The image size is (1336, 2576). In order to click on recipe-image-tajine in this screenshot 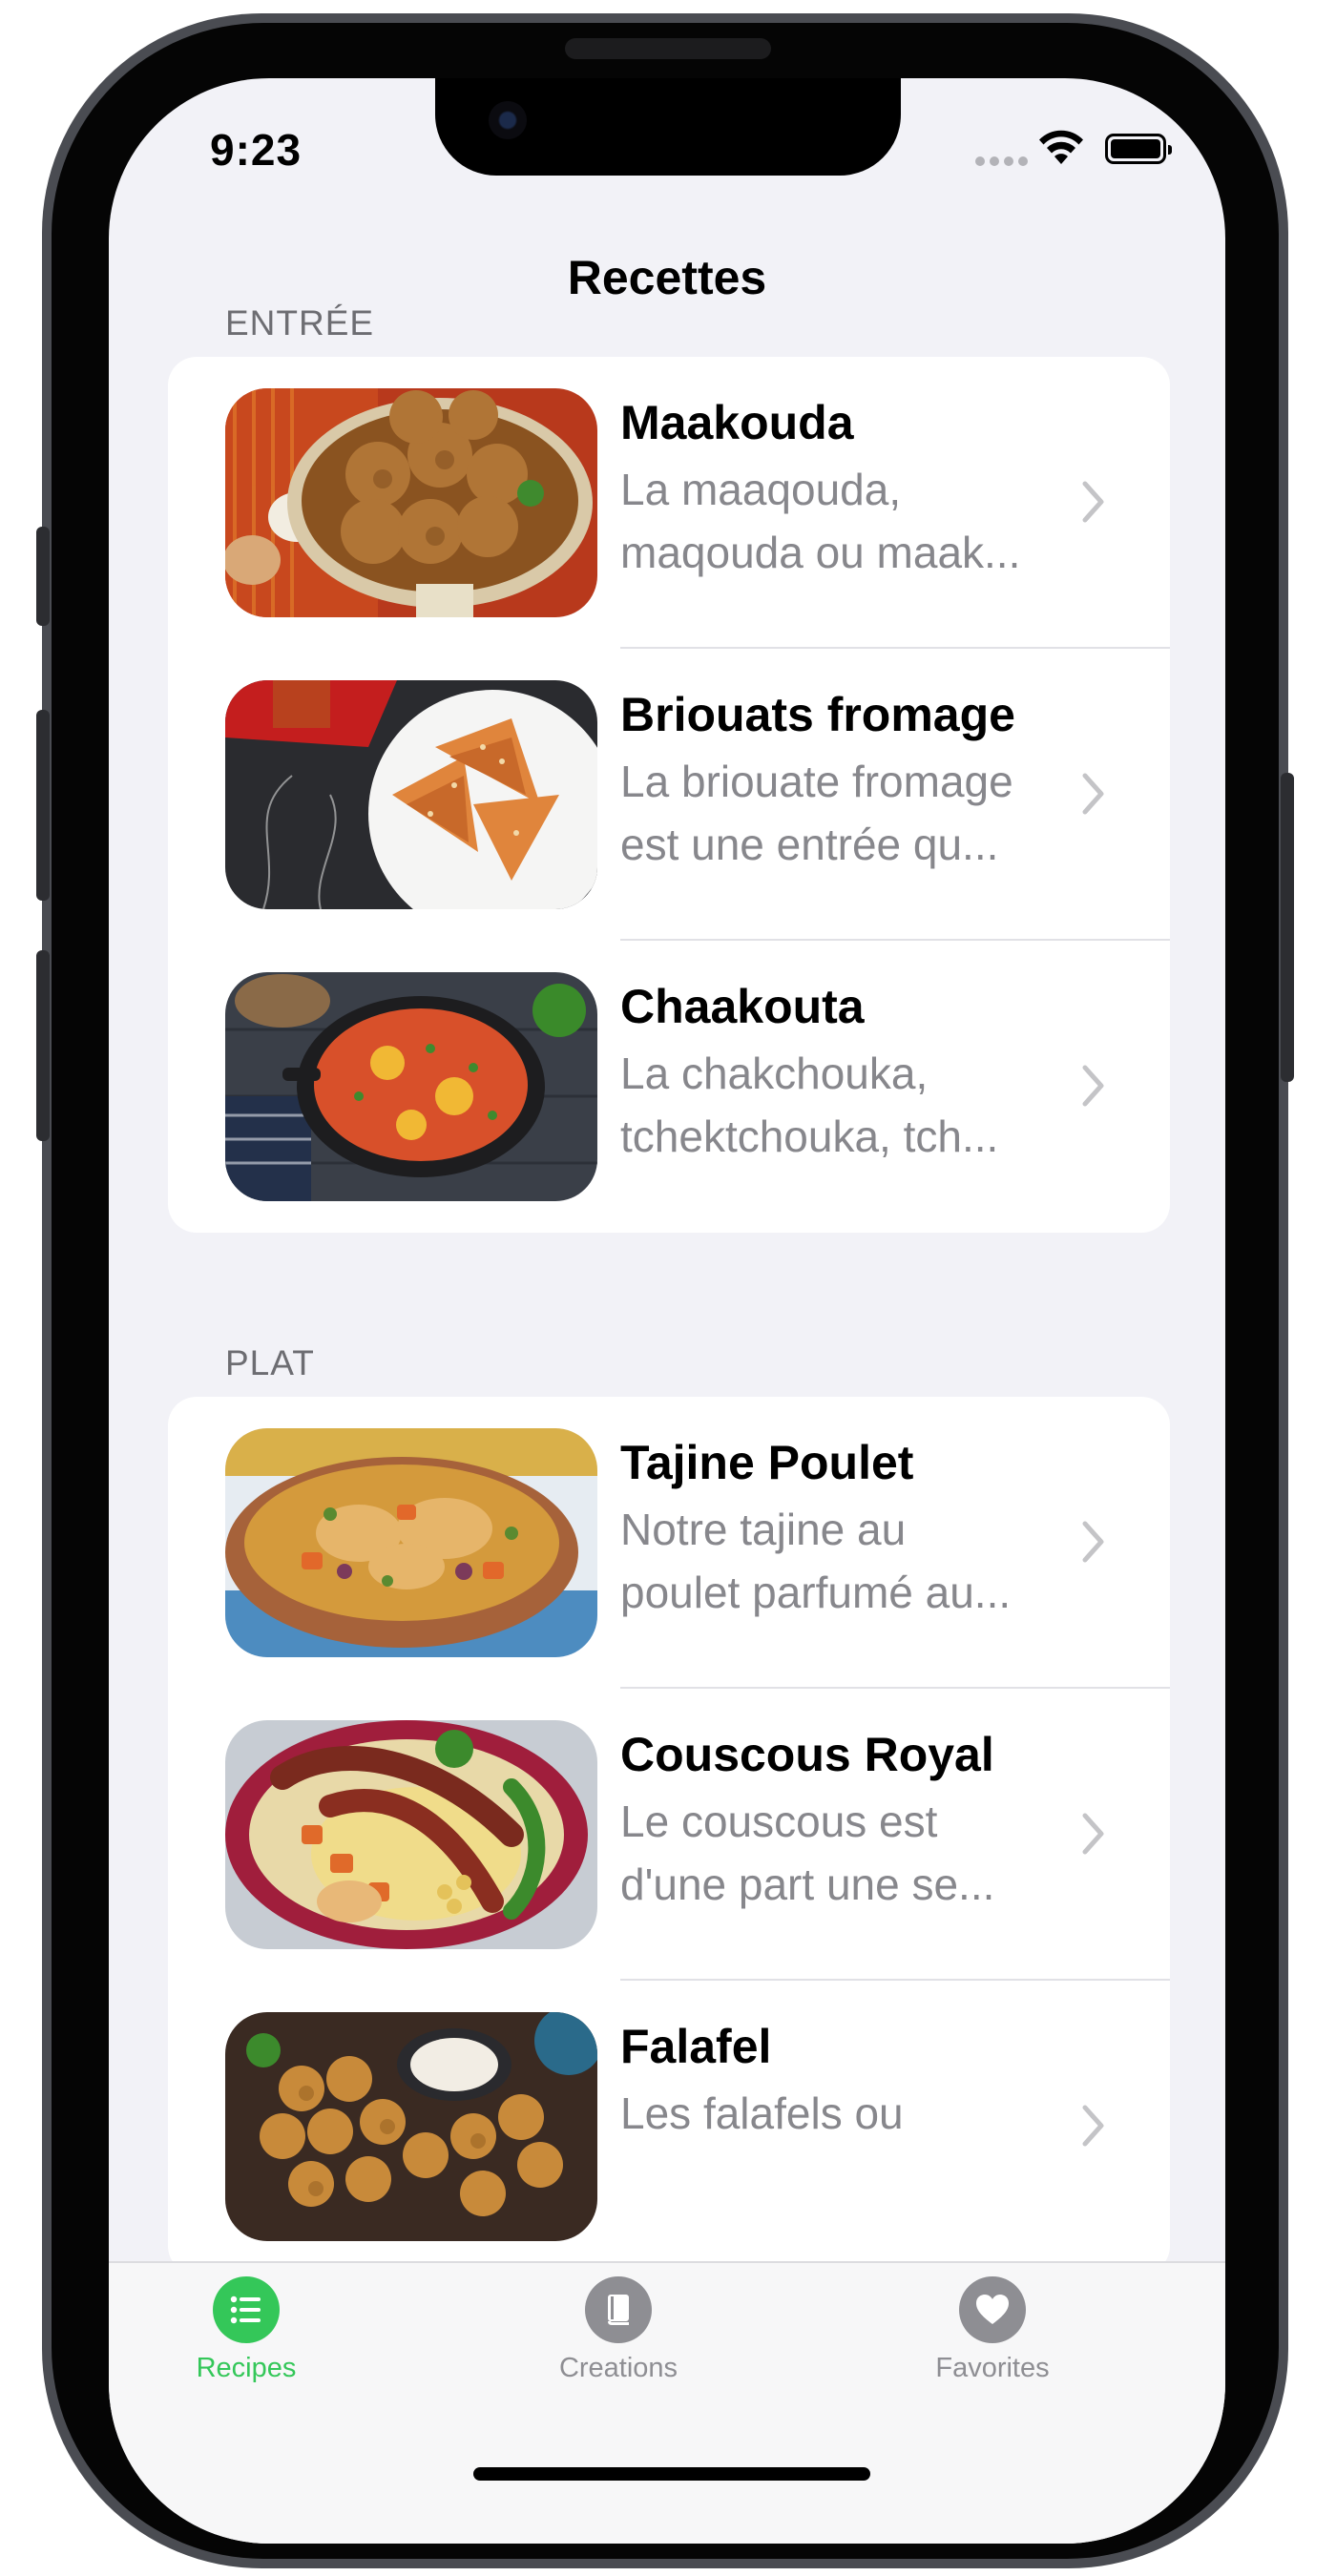, I will do `click(411, 1542)`.